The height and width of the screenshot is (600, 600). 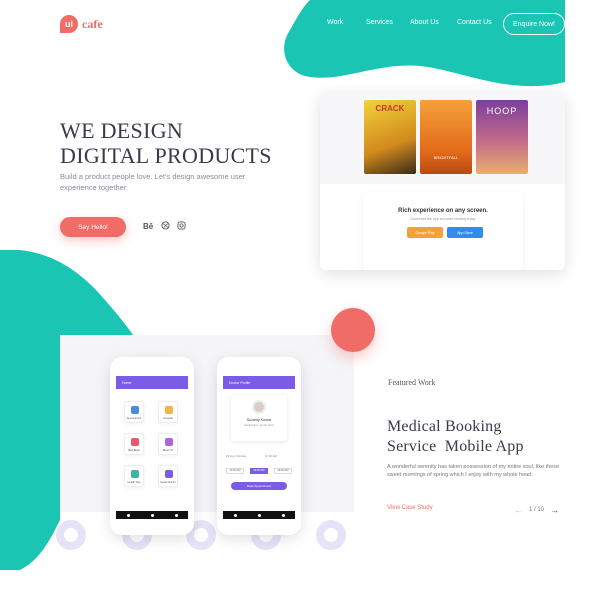 I want to click on featured-work-label: Featured Work, so click(x=412, y=382).